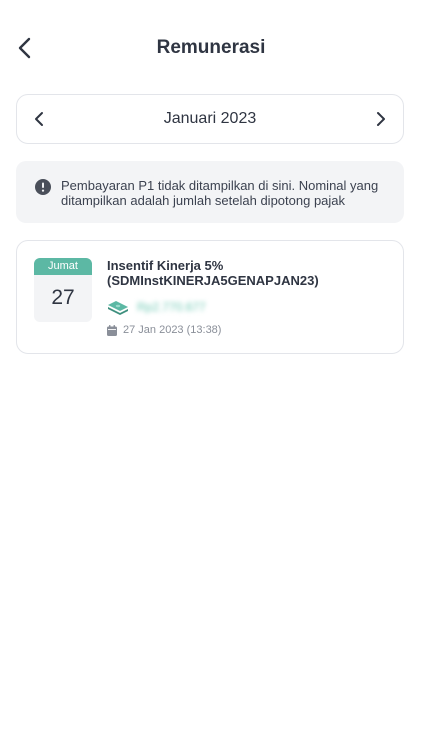  I want to click on exclamation-circle-icon, so click(43, 187).